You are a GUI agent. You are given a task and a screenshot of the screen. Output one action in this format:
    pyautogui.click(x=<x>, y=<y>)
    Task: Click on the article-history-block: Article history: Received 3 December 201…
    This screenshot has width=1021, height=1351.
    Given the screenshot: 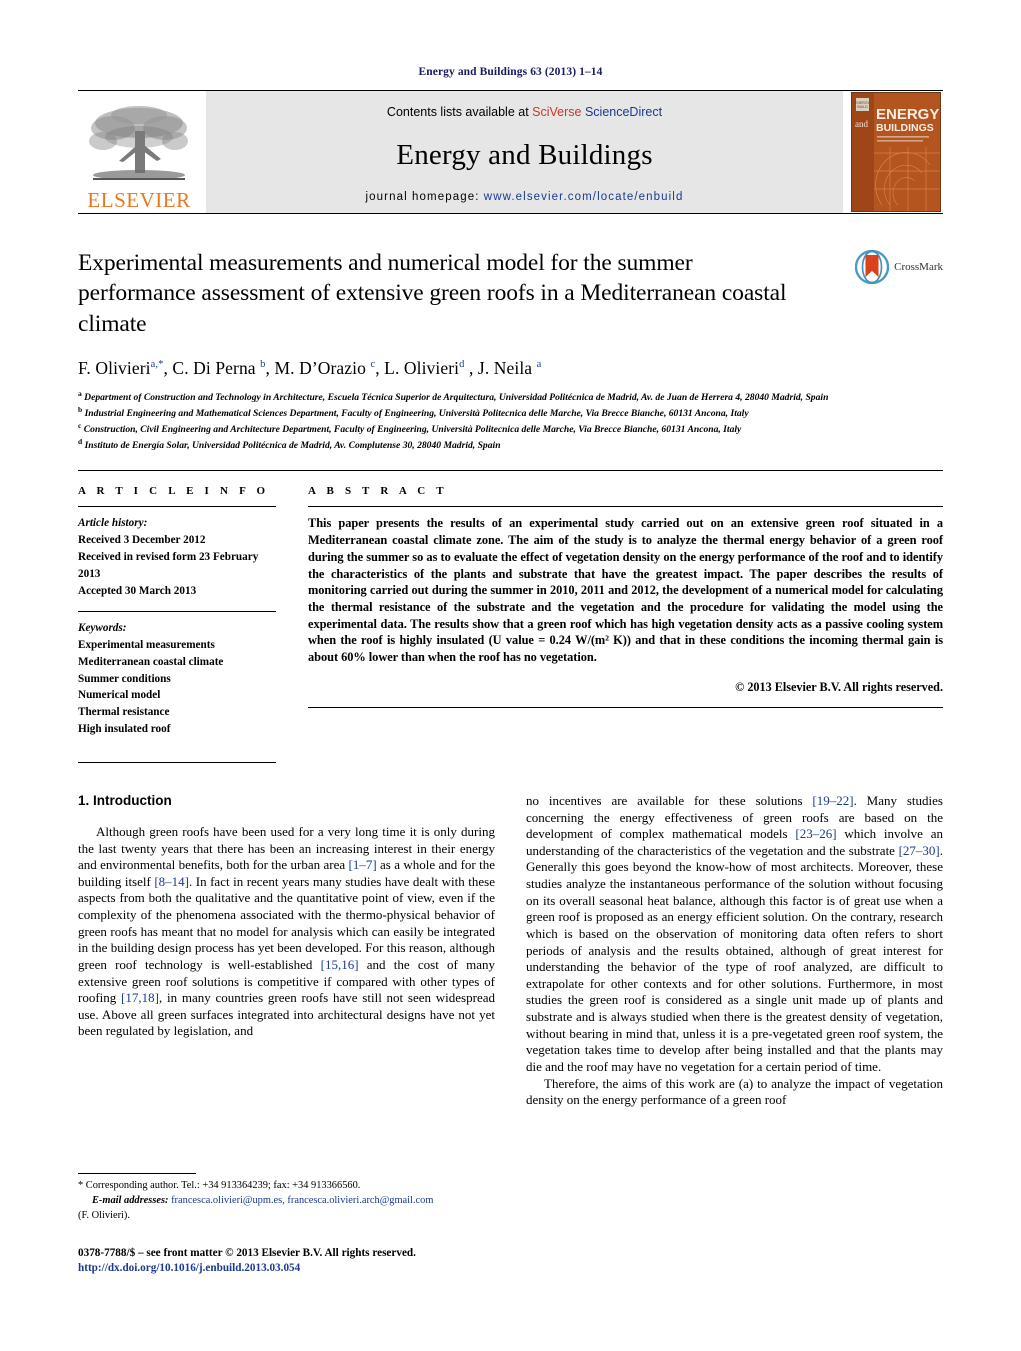 What is the action you would take?
    pyautogui.click(x=177, y=557)
    